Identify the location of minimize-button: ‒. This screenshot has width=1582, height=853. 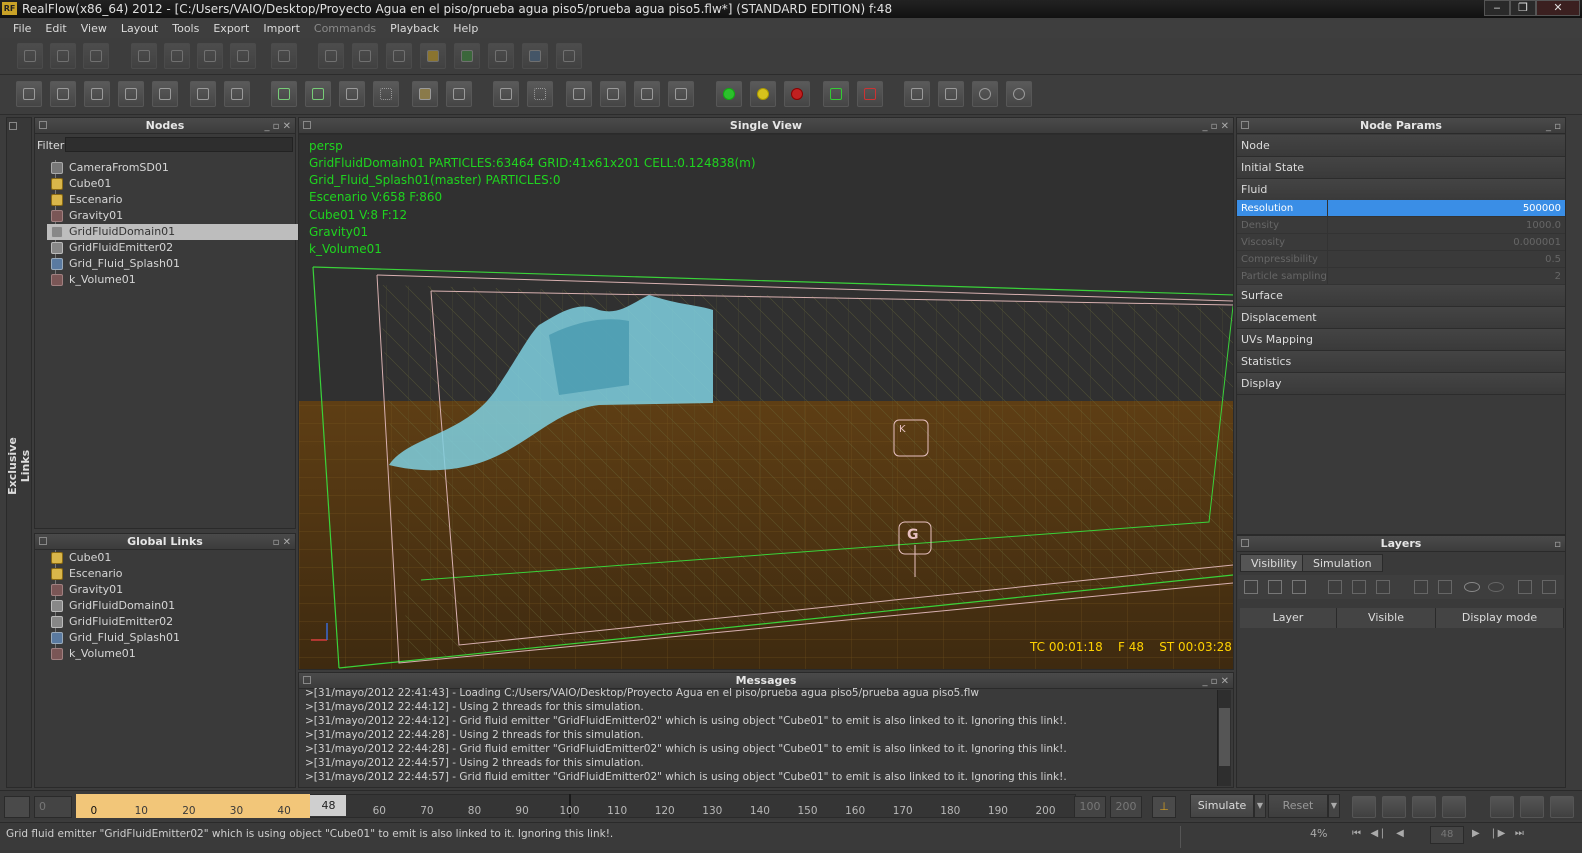
(1497, 8).